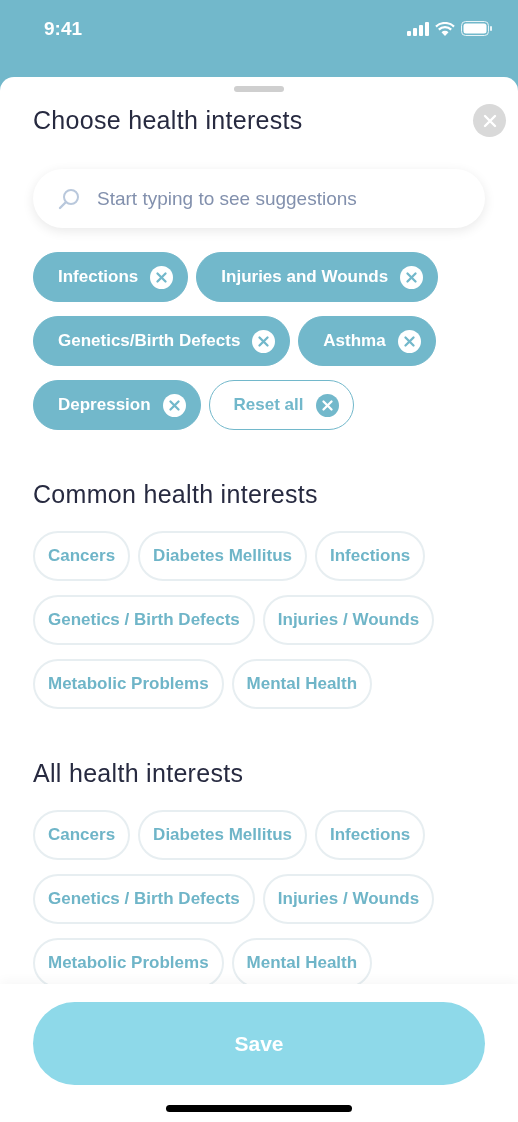  Describe the element at coordinates (445, 28) in the screenshot. I see `wifi-icon` at that location.